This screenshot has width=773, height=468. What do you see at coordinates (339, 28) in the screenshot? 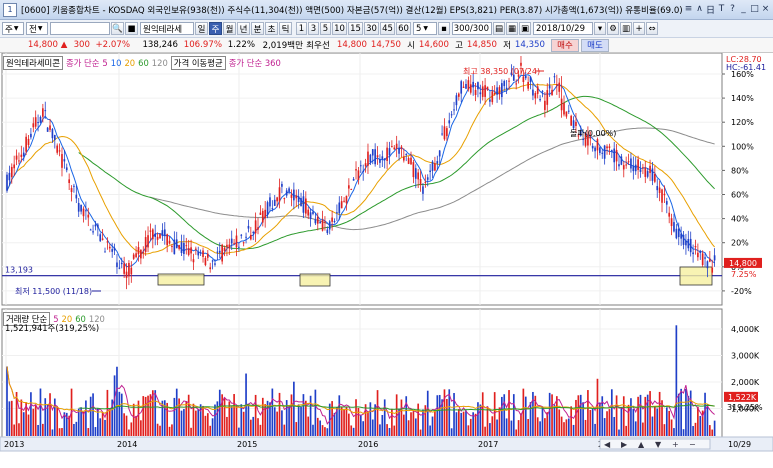
I see `interval-button-10: 10` at bounding box center [339, 28].